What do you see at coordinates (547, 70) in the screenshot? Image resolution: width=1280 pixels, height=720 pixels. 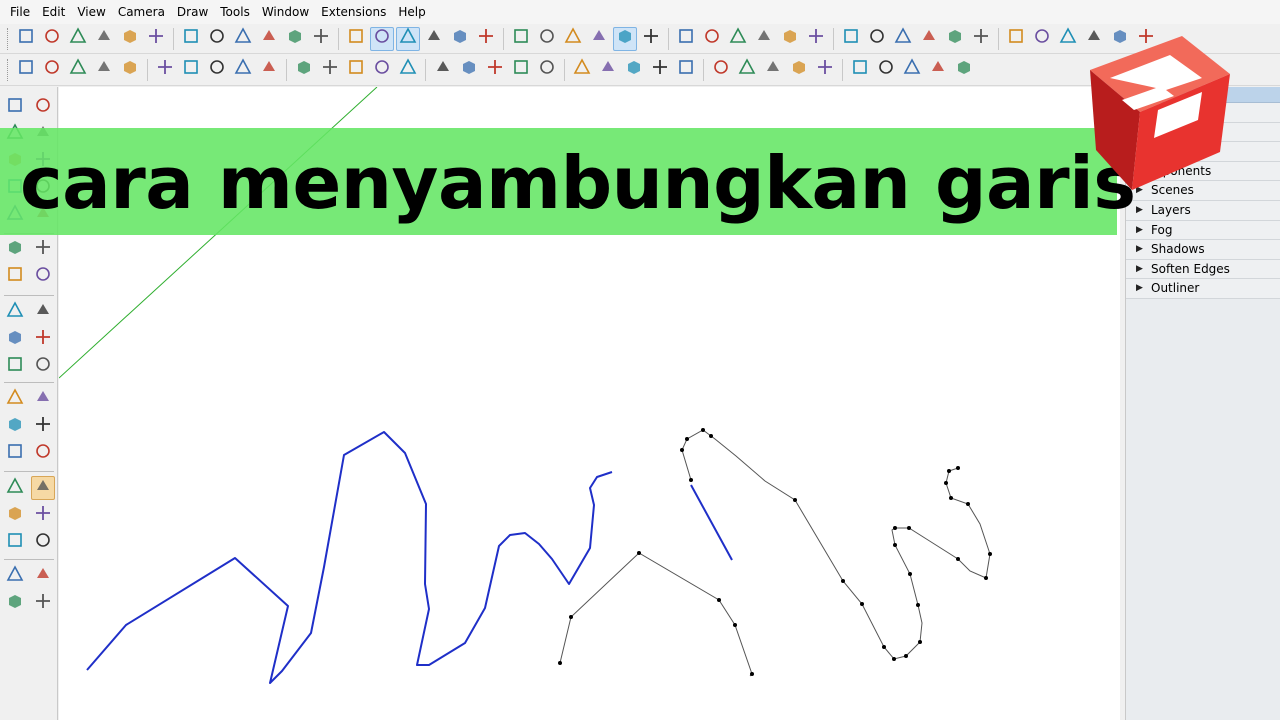 I see `grass-button` at bounding box center [547, 70].